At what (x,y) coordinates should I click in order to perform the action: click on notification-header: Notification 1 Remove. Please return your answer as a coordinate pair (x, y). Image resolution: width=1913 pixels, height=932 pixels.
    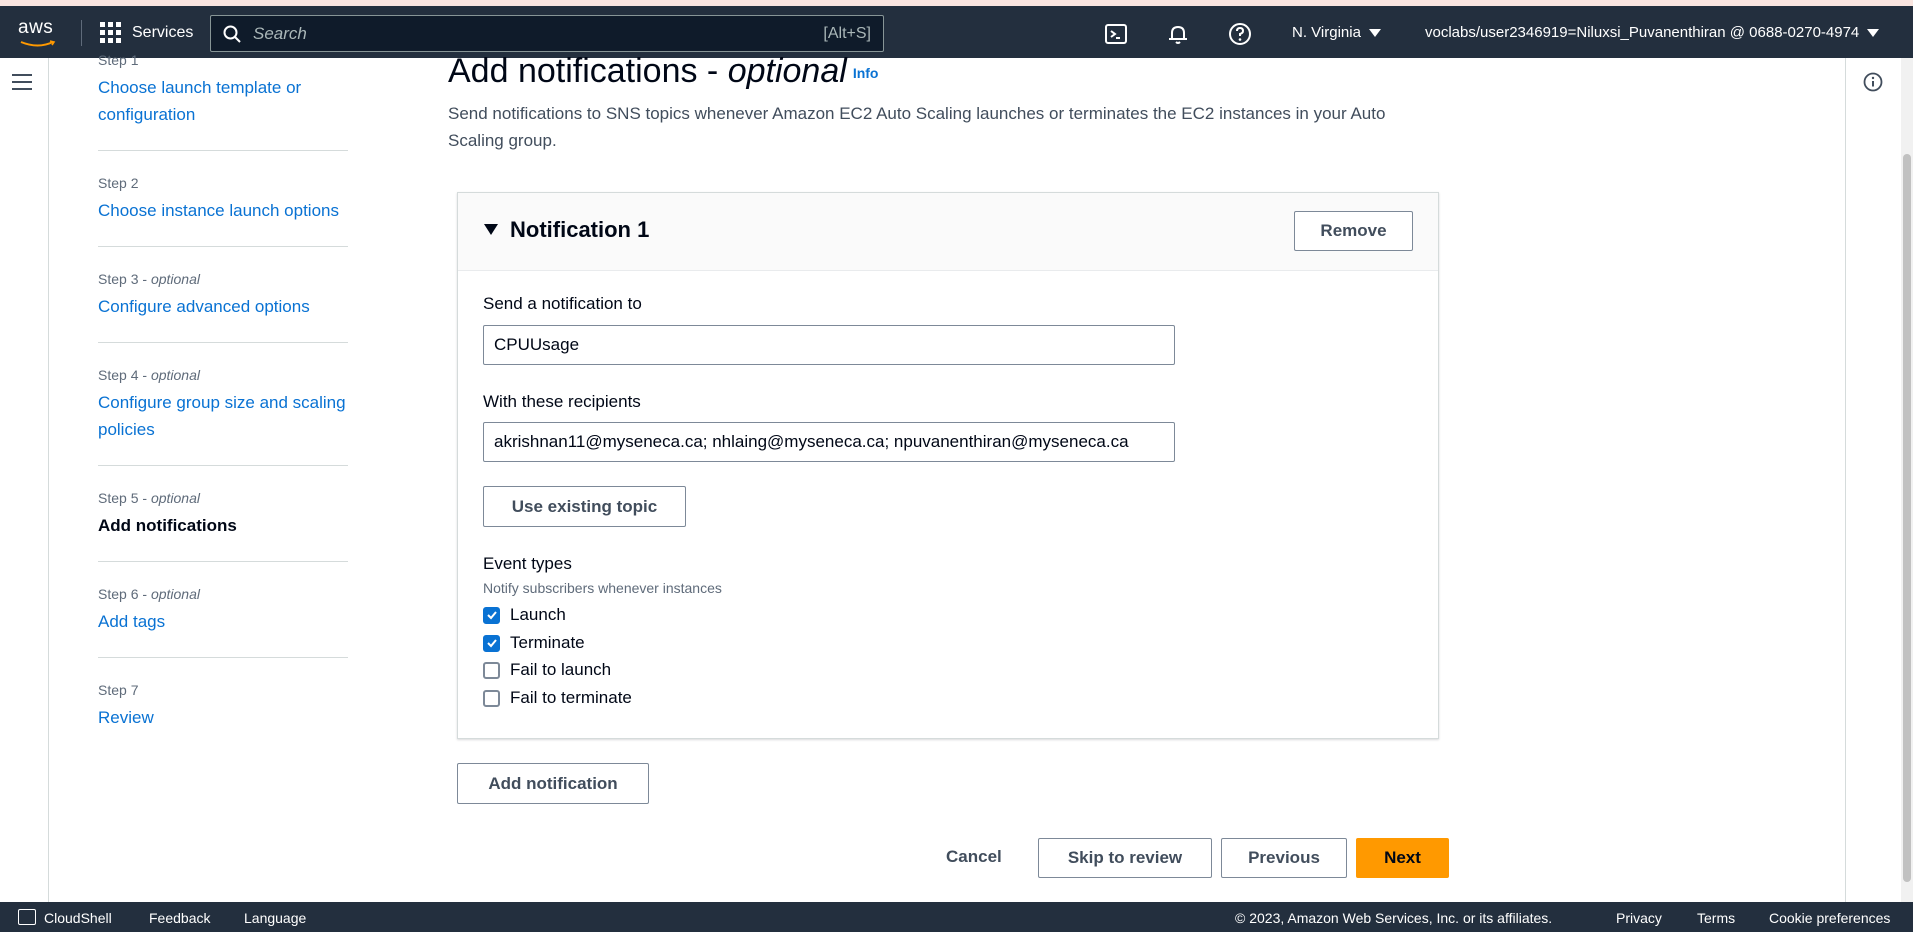
    Looking at the image, I should click on (948, 232).